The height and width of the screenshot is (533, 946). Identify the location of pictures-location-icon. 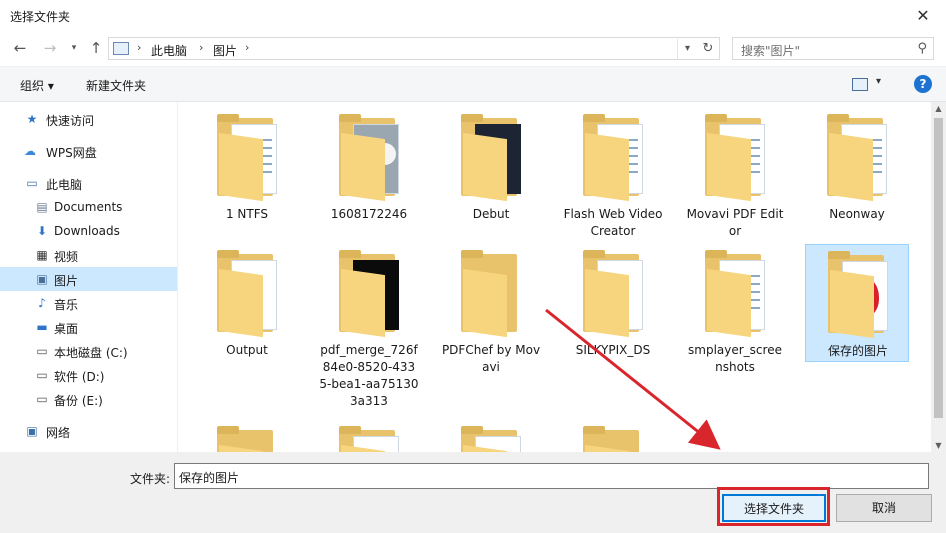
(121, 48).